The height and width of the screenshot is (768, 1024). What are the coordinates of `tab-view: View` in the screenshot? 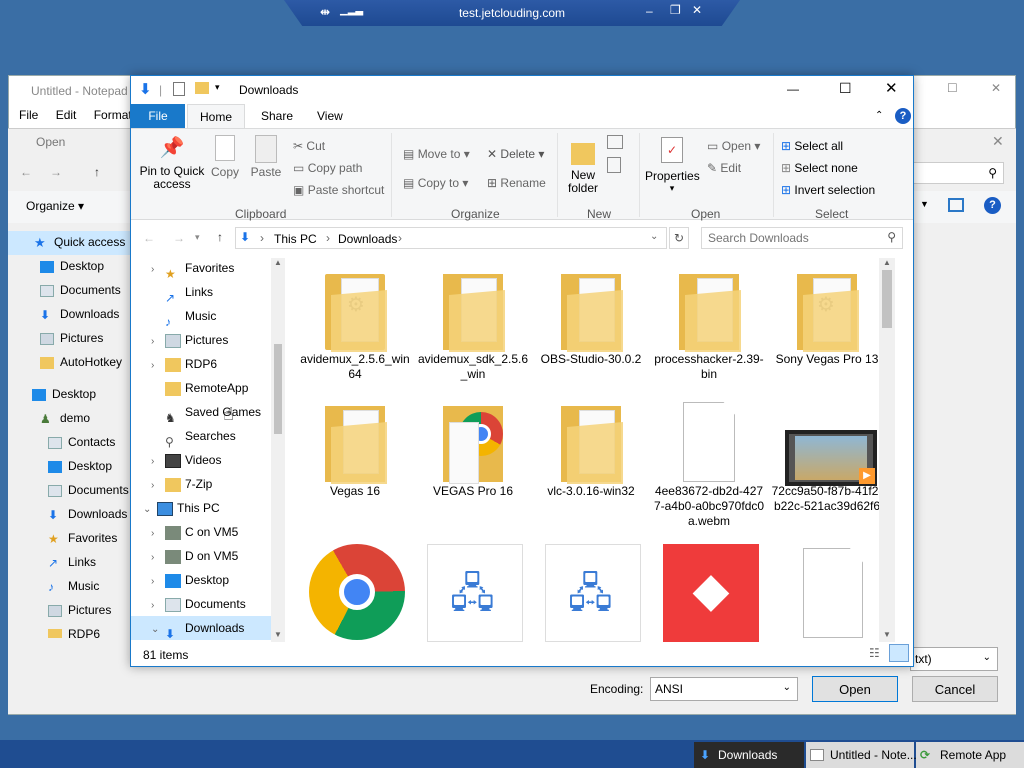 It's located at (330, 116).